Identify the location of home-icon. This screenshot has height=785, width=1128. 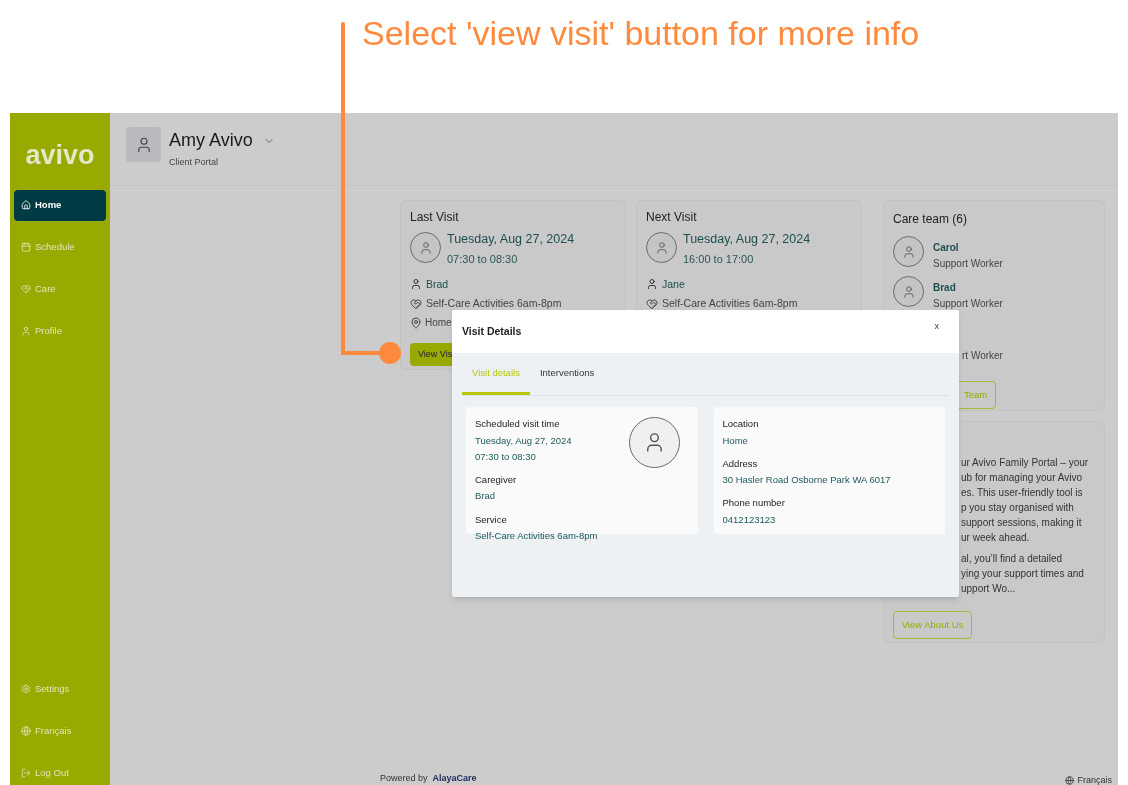
(26, 205).